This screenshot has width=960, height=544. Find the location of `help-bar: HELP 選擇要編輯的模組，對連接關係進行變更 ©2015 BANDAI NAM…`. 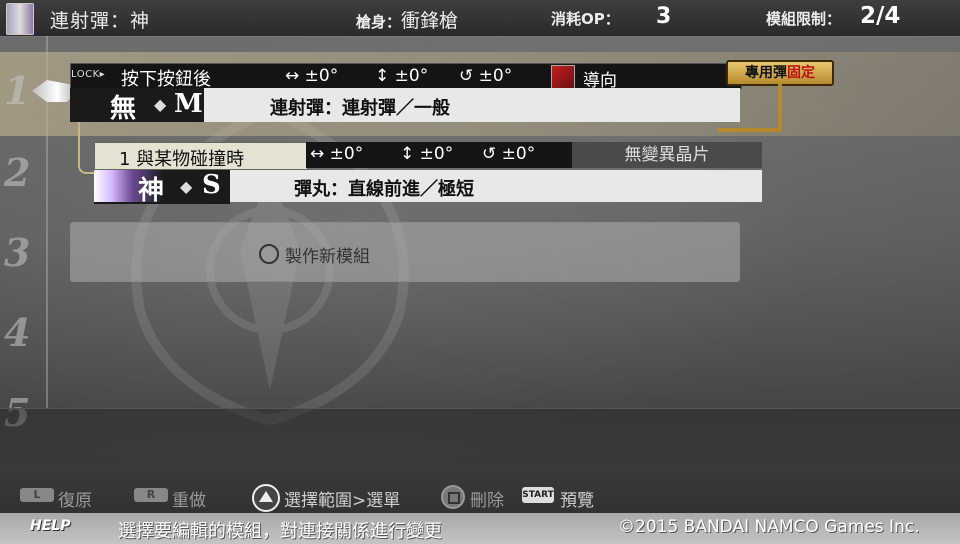

help-bar: HELP 選擇要編輯的模組，對連接關係進行變更 ©2015 BANDAI NAM… is located at coordinates (480, 528).